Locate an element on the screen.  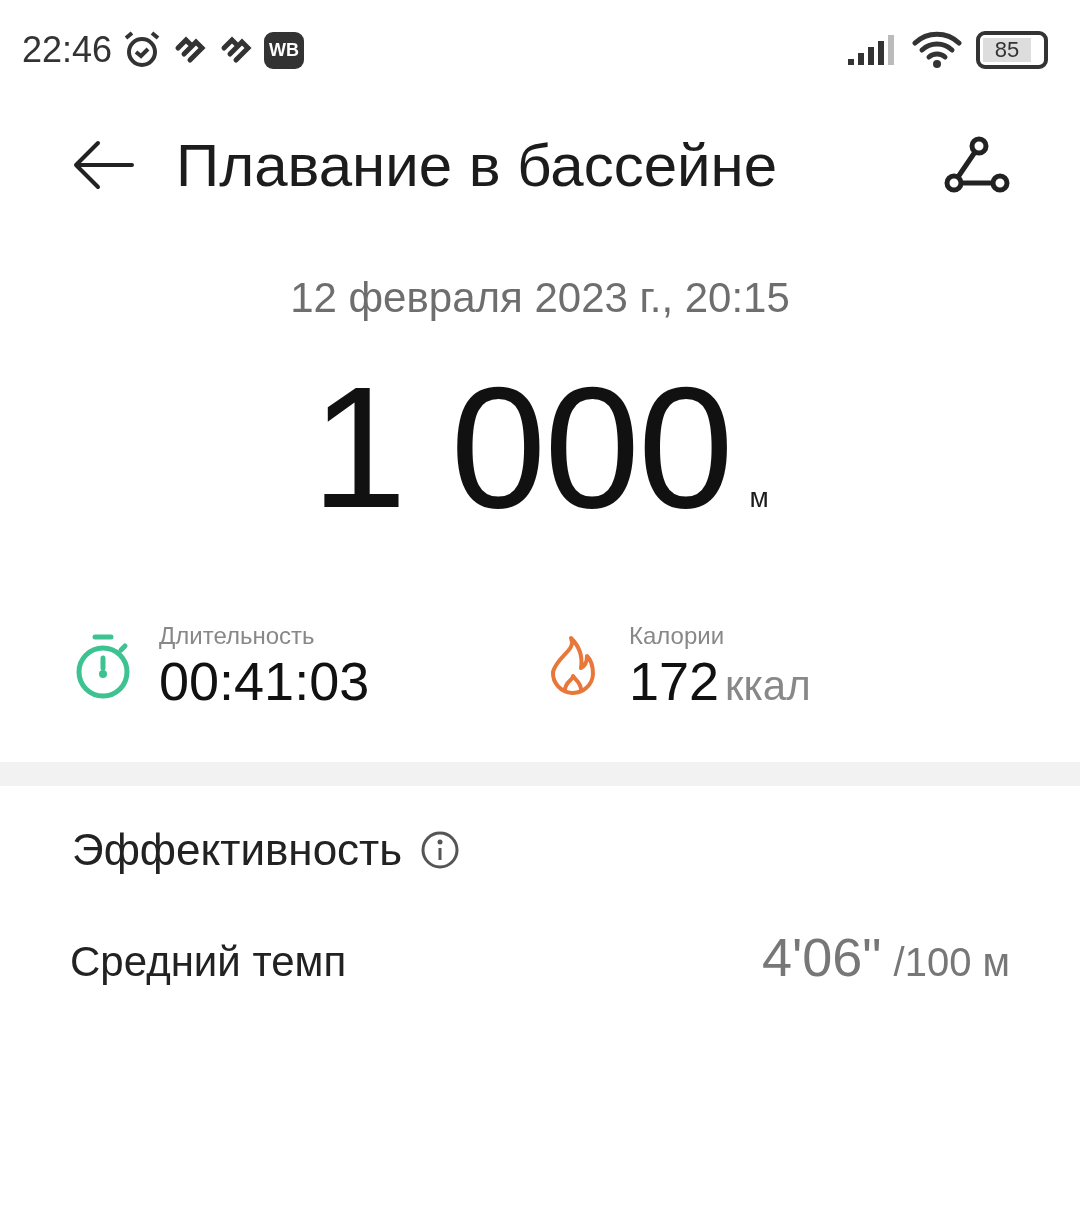
stat-value: 172 is located at coordinates (674, 681).